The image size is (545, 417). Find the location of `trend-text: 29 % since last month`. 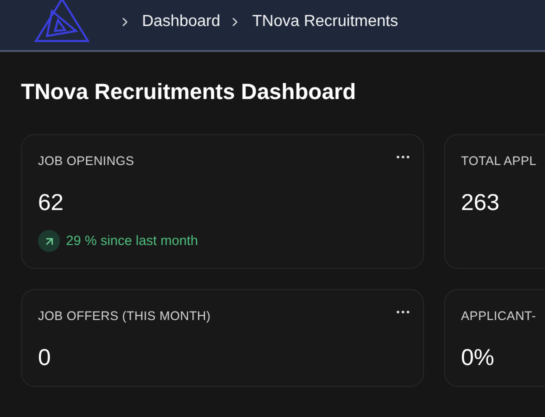

trend-text: 29 % since last month is located at coordinates (132, 241).